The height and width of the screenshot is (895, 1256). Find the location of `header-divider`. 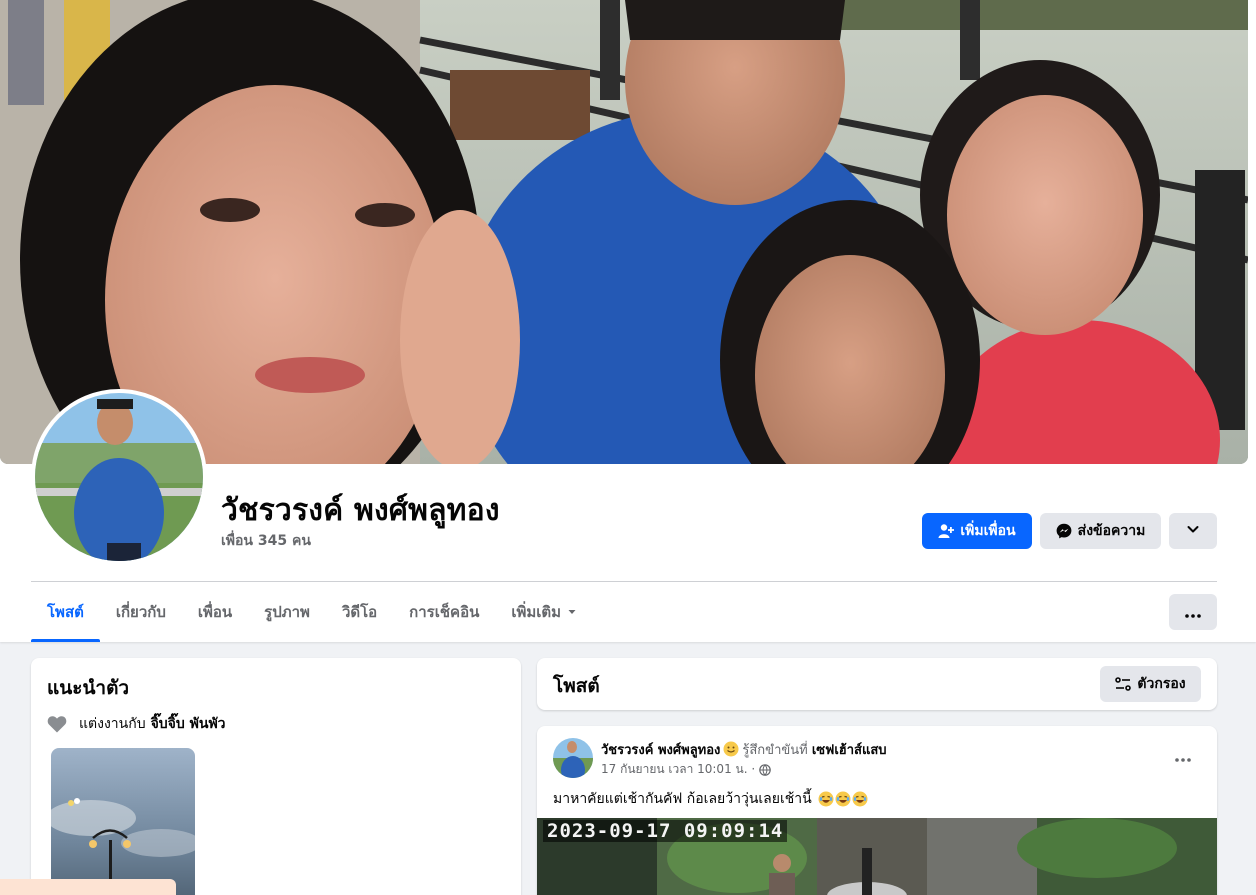

header-divider is located at coordinates (624, 581).